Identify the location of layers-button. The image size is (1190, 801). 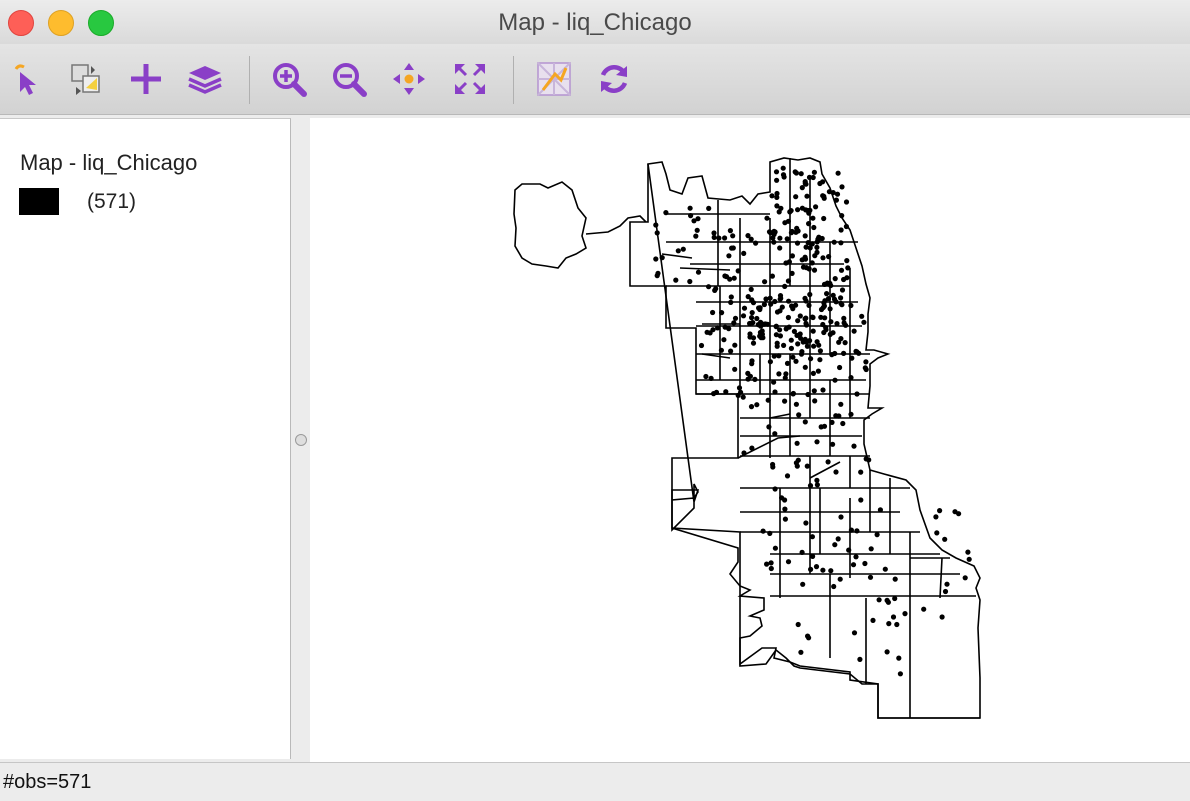
(205, 79).